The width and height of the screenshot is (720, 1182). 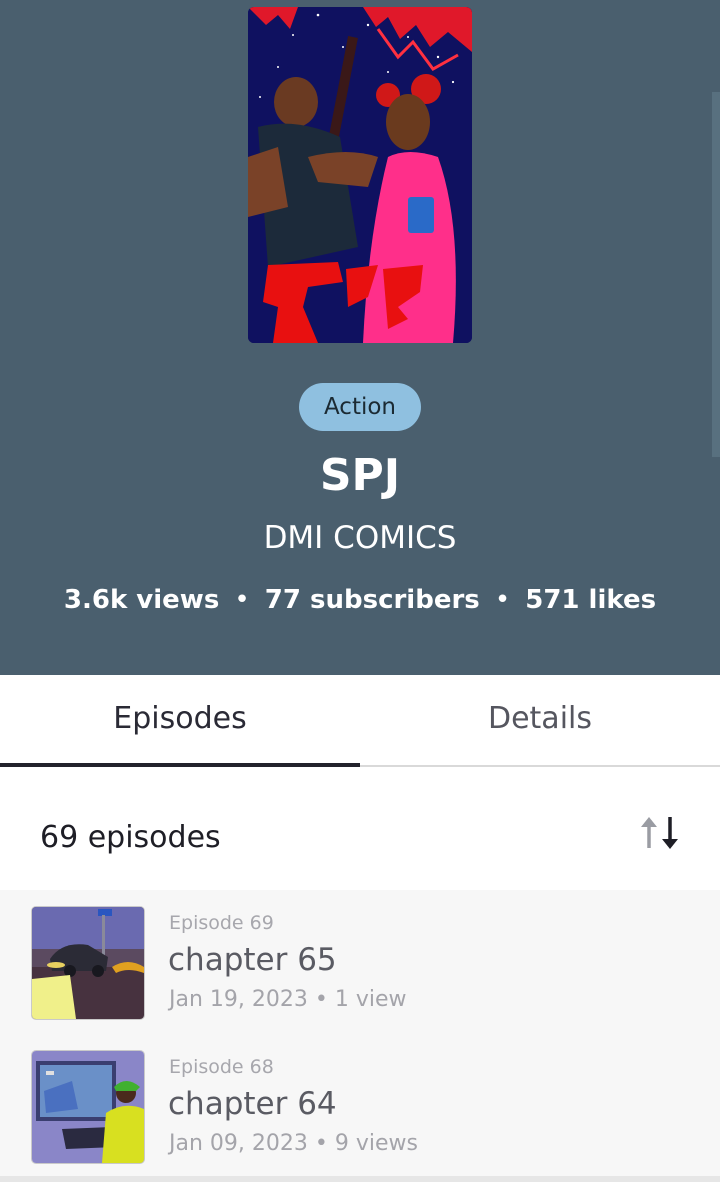 I want to click on episode-title: chapter 64, so click(x=252, y=1104).